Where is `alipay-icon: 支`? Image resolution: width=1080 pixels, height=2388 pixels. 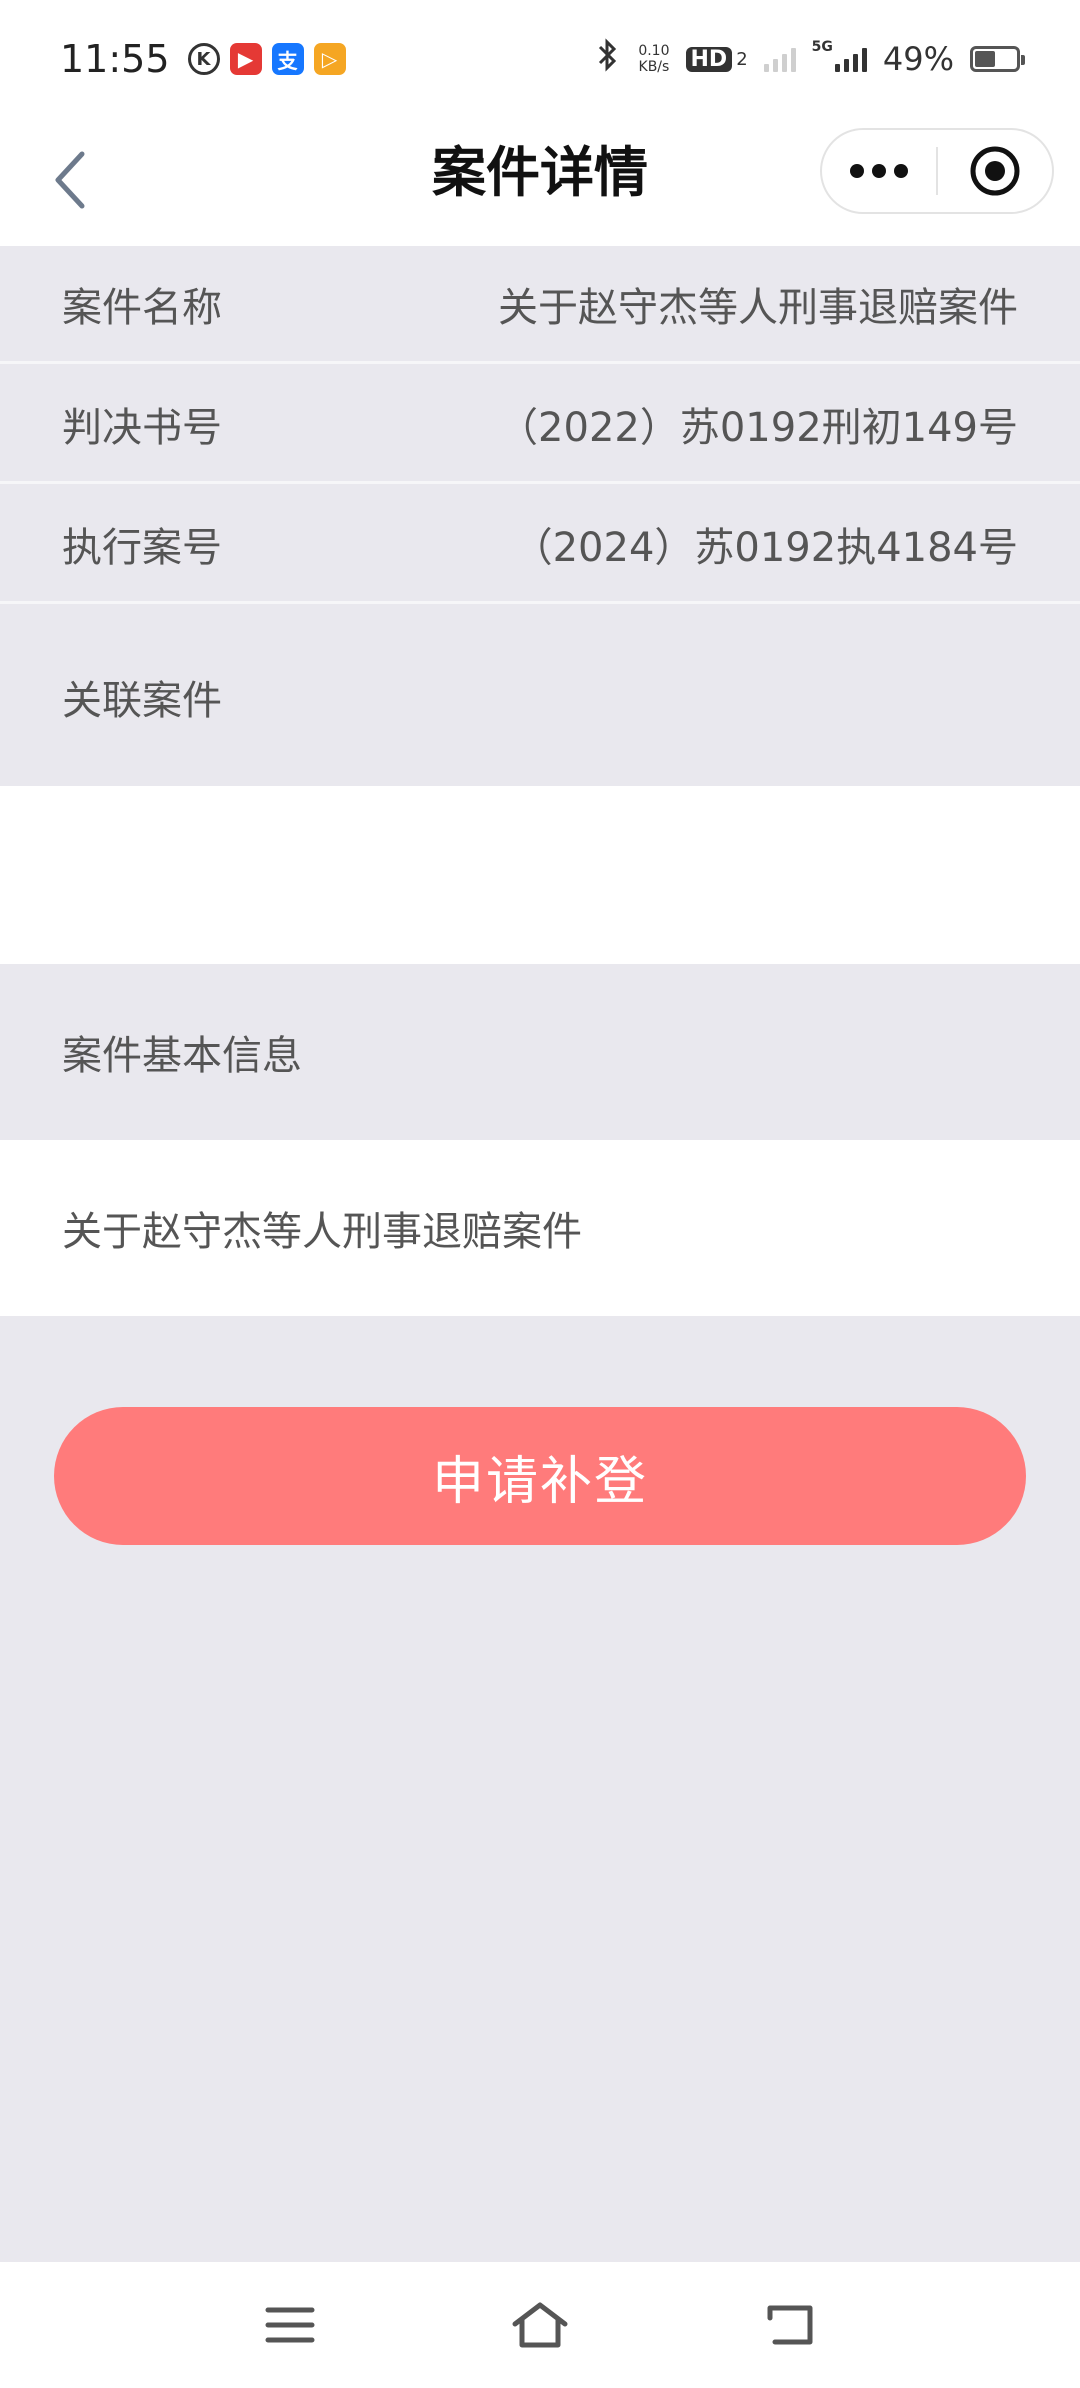 alipay-icon: 支 is located at coordinates (287, 59).